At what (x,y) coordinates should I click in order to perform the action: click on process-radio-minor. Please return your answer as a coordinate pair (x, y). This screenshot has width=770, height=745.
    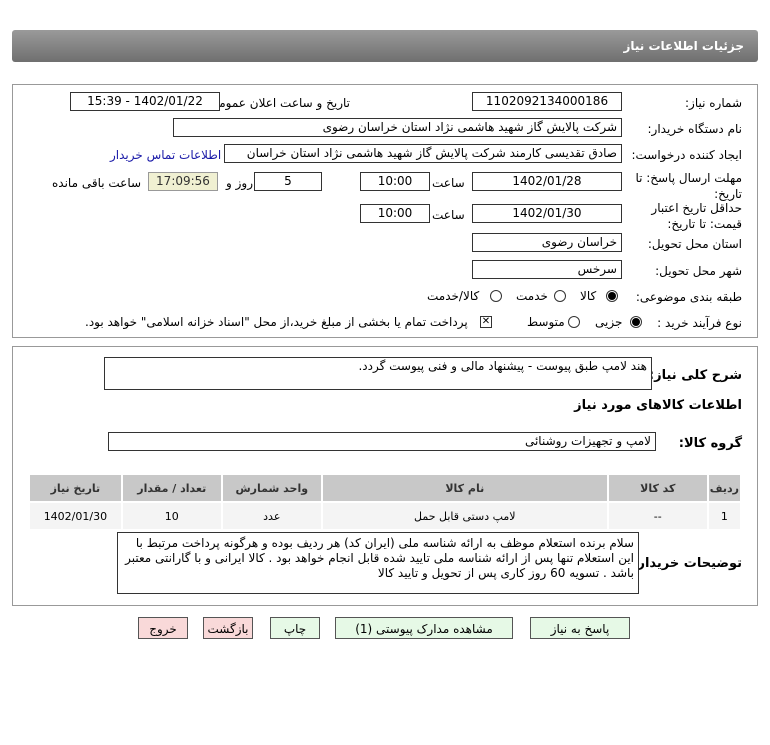
    Looking at the image, I should click on (636, 322).